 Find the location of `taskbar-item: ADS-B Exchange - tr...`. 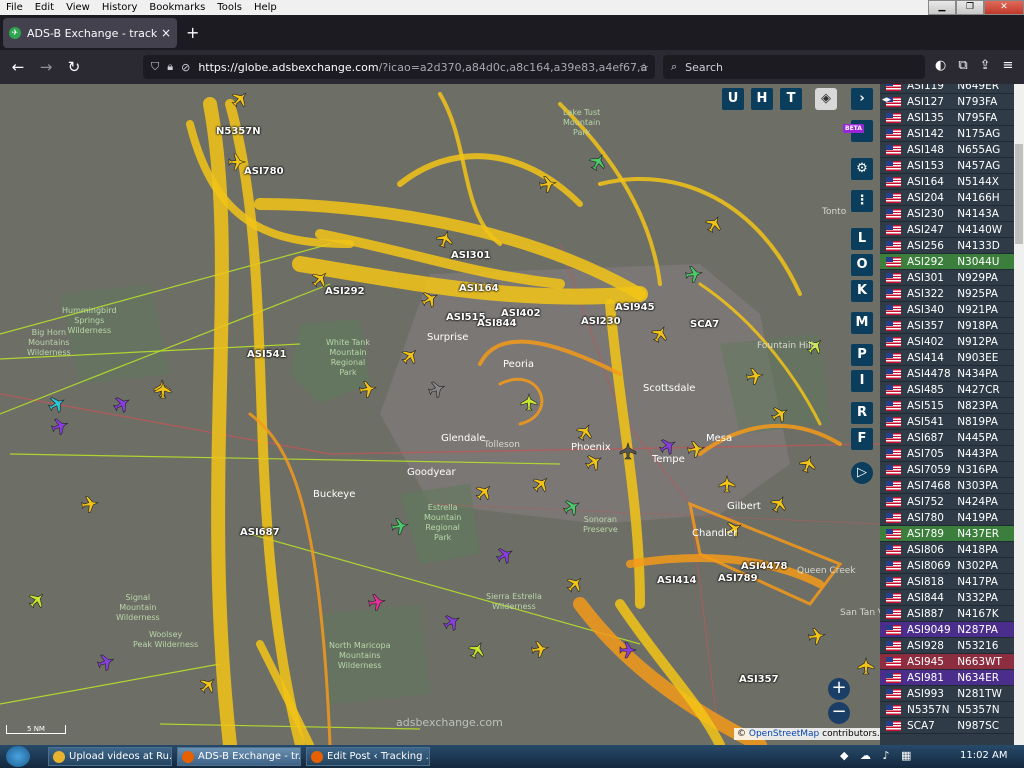

taskbar-item: ADS-B Exchange - tr... is located at coordinates (239, 756).